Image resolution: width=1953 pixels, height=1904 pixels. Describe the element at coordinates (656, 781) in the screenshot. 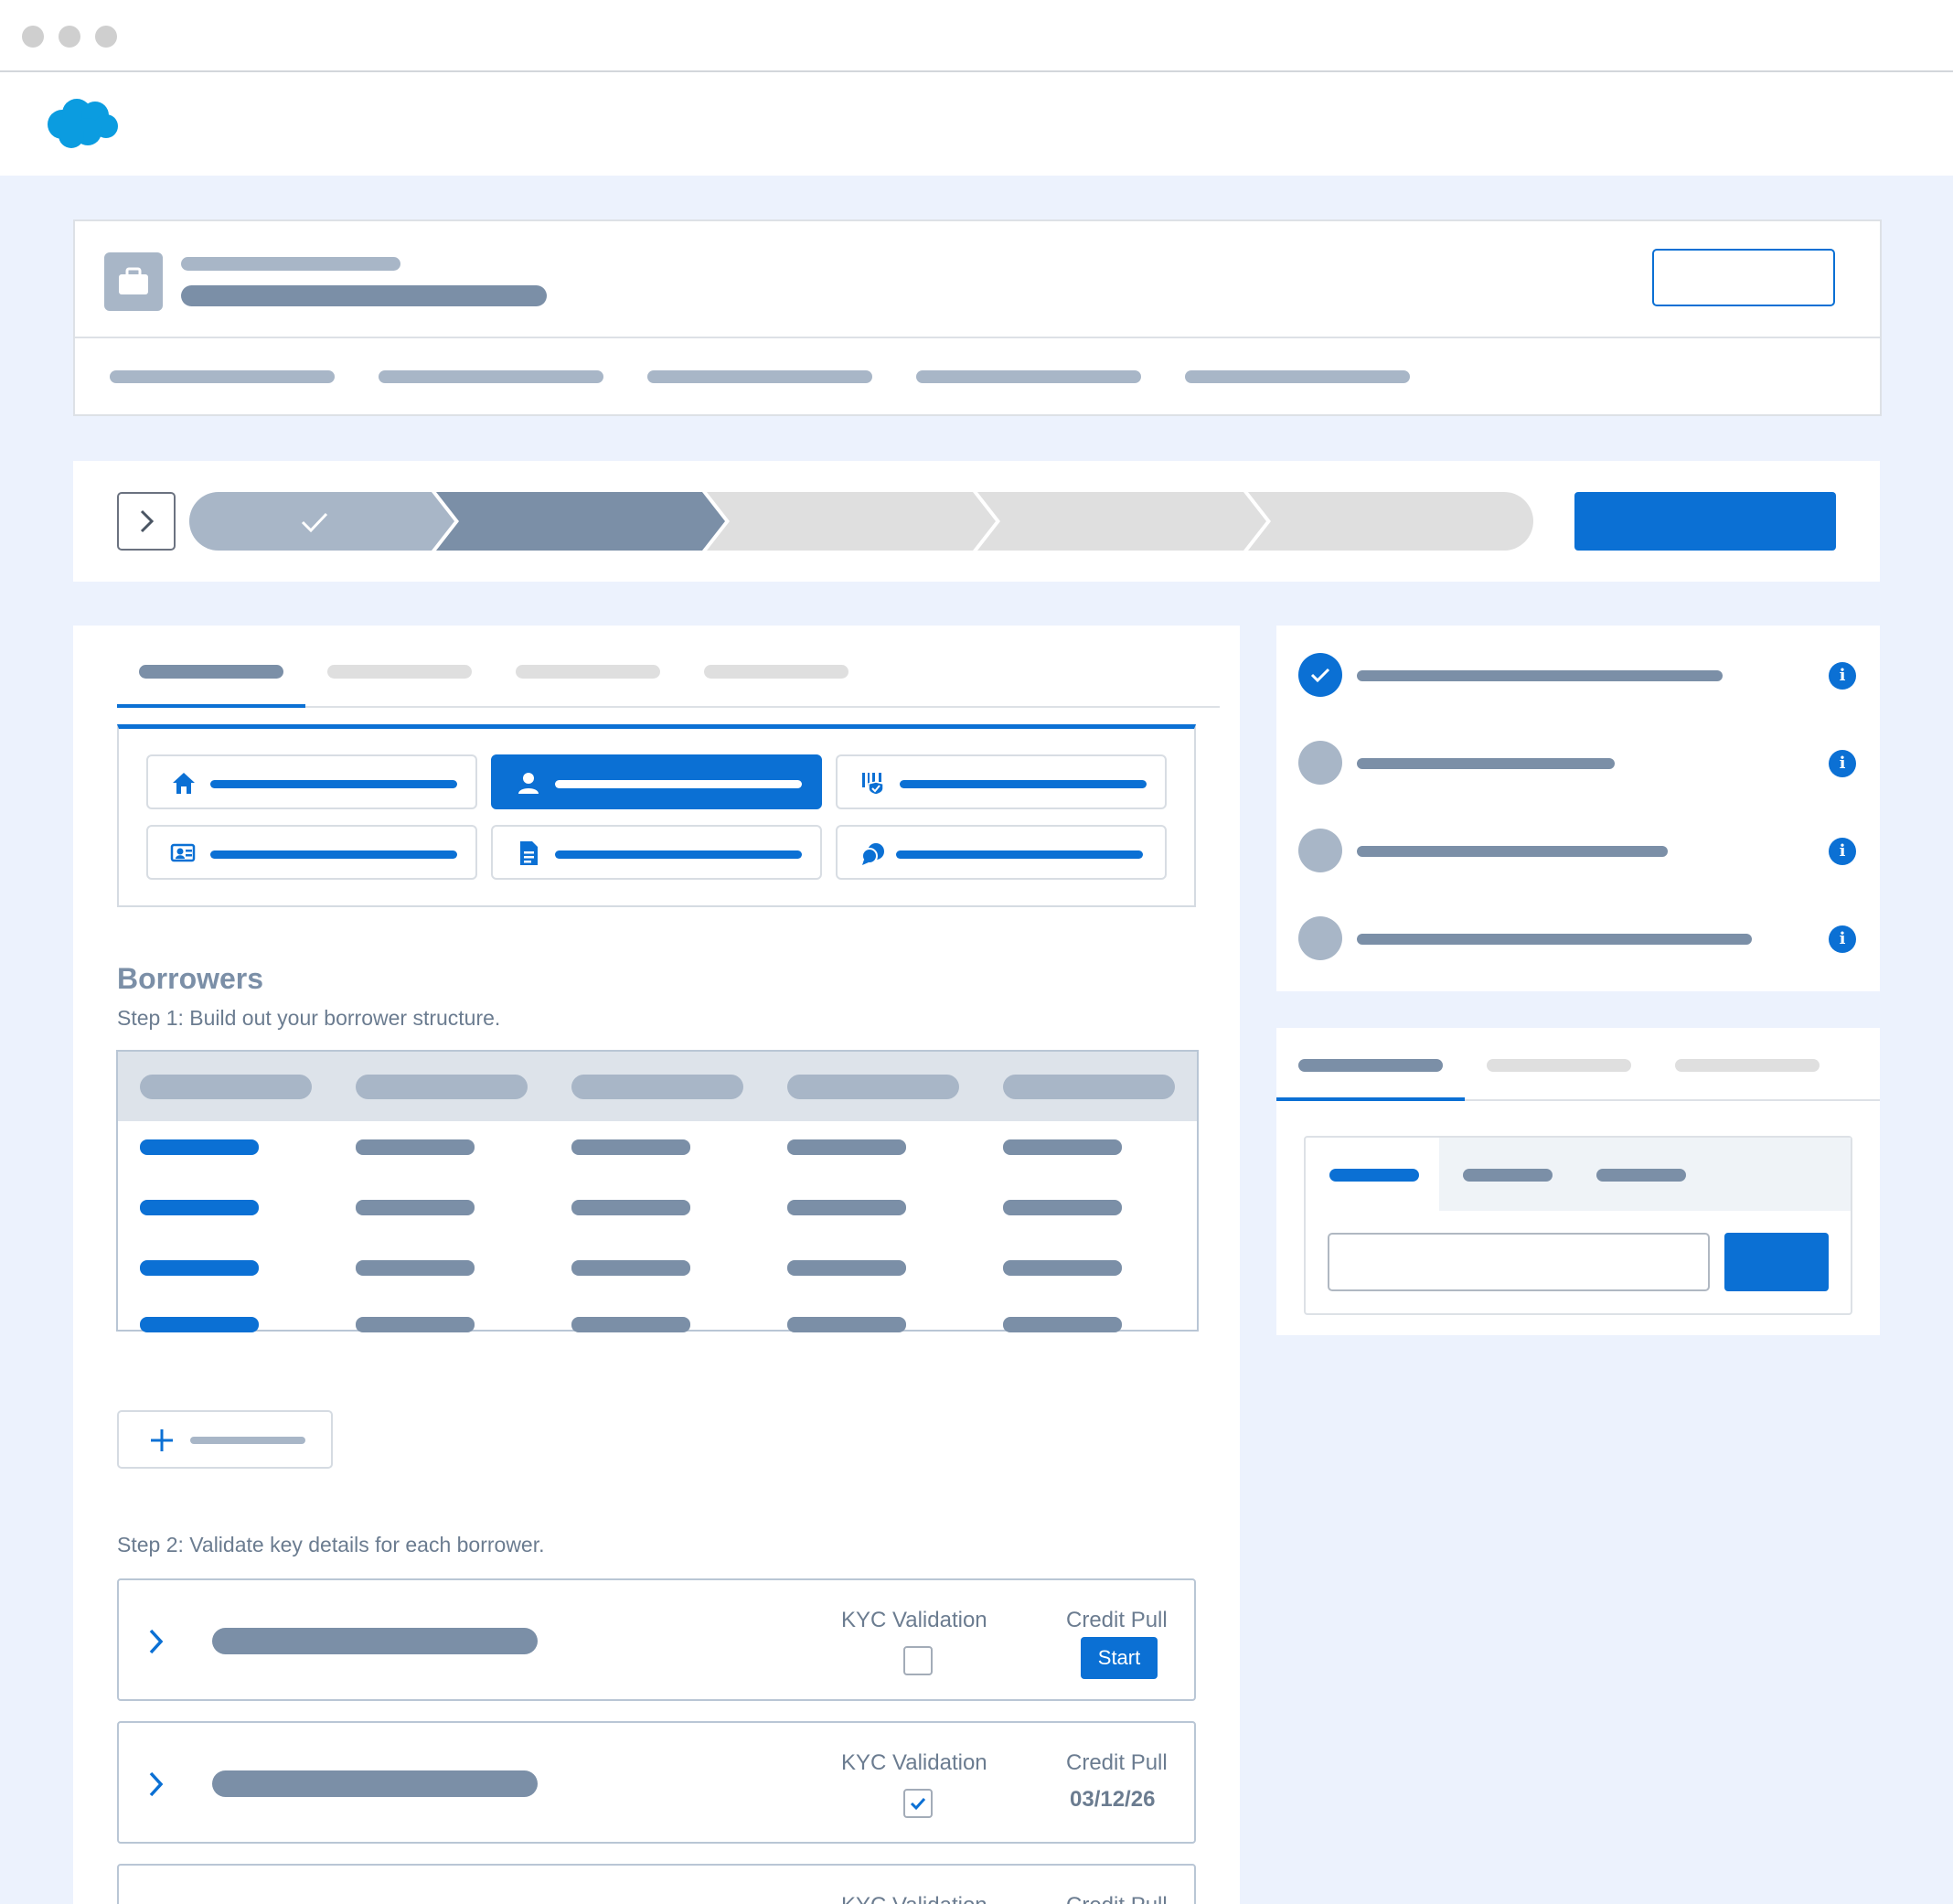

I see `category-button-borrowers` at that location.